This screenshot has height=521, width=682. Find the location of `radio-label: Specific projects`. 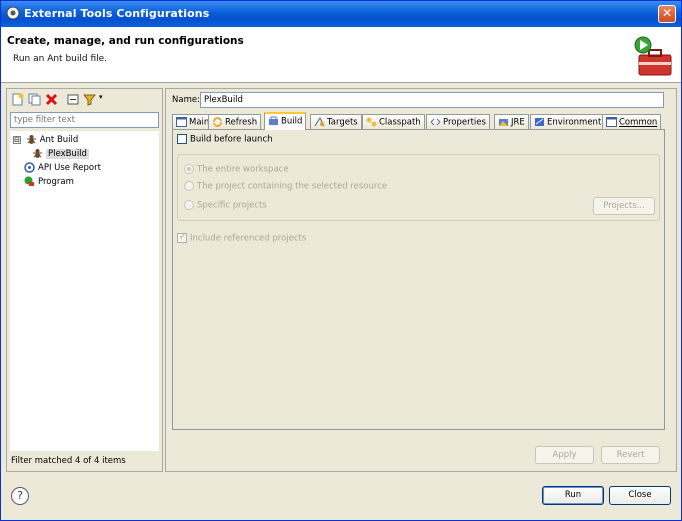

radio-label: Specific projects is located at coordinates (232, 205).